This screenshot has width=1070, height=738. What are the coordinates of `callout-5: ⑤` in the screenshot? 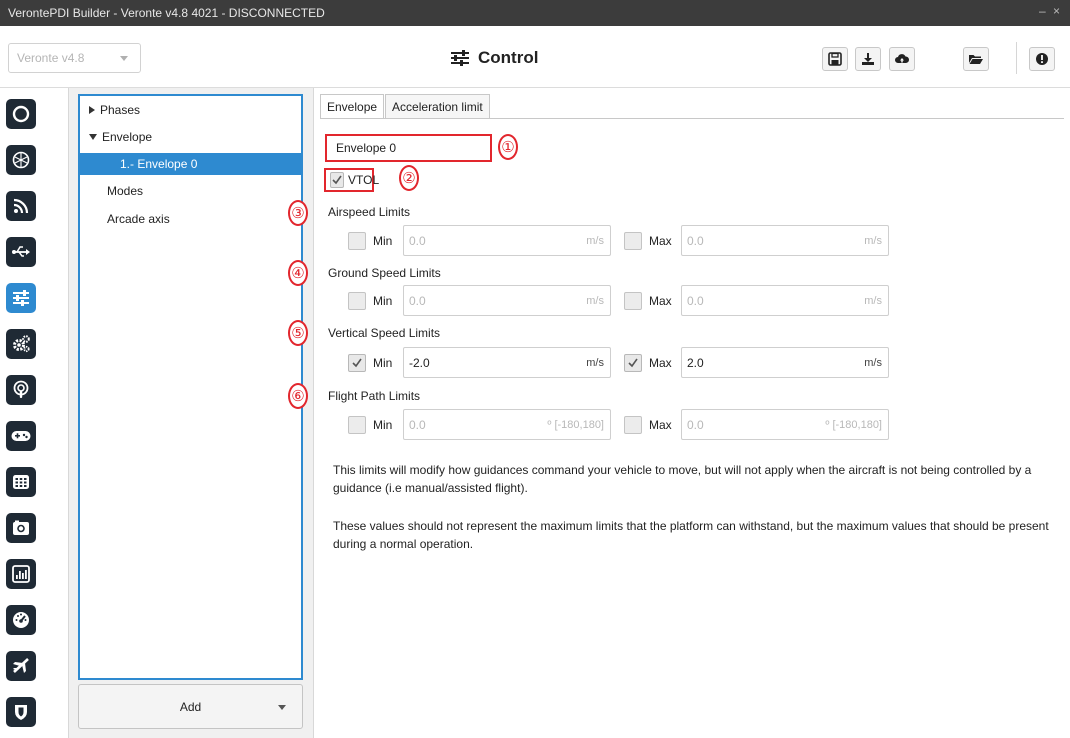 It's located at (298, 333).